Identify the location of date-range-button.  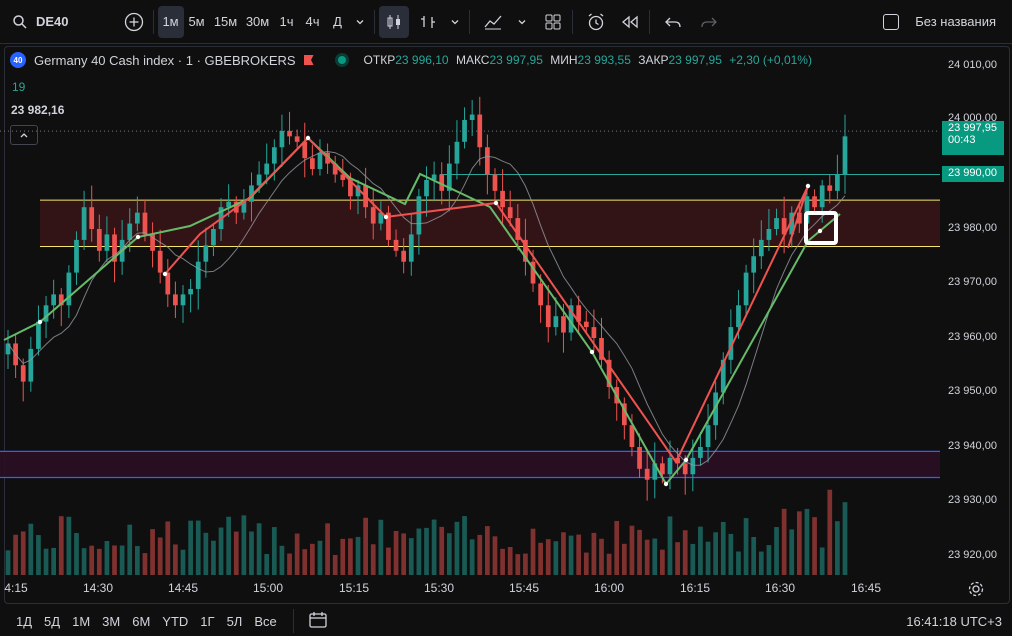
(318, 621).